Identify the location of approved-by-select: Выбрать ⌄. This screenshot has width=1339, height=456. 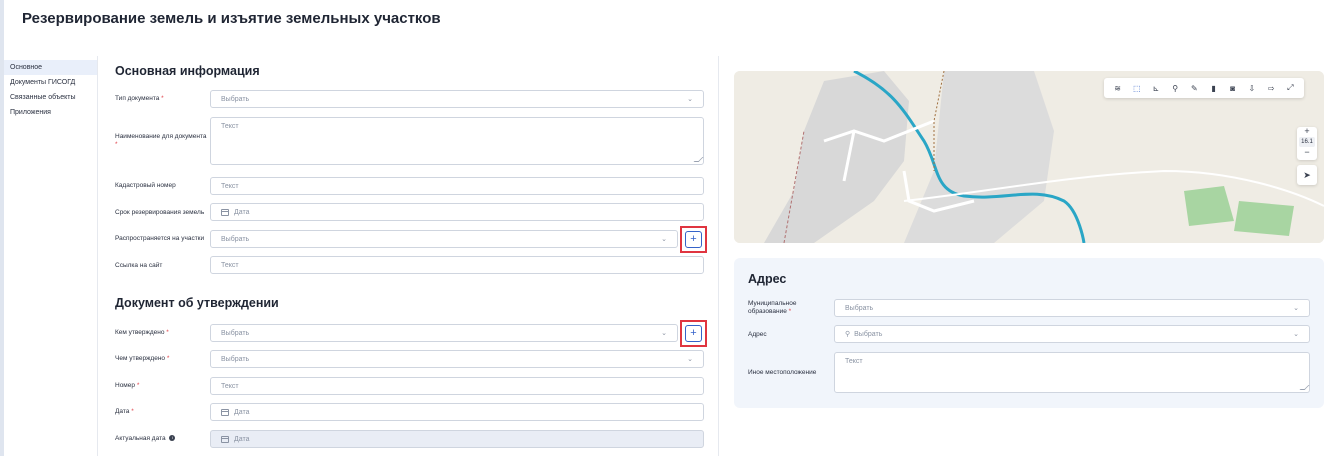
(444, 333).